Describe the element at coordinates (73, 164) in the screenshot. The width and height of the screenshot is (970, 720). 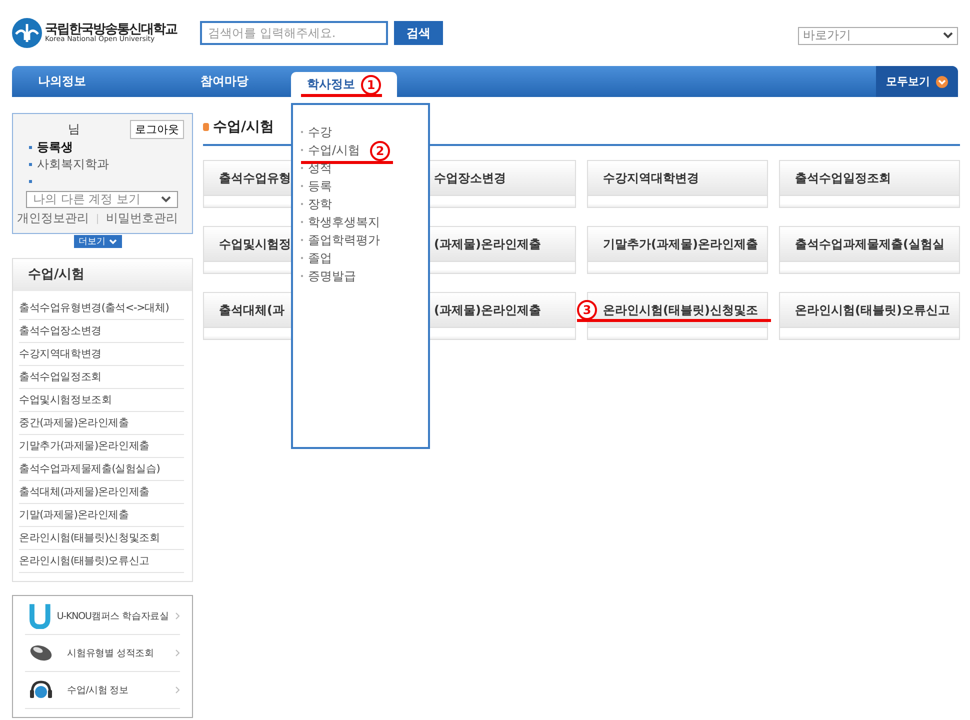
I see `user-info: 사회복지학과` at that location.